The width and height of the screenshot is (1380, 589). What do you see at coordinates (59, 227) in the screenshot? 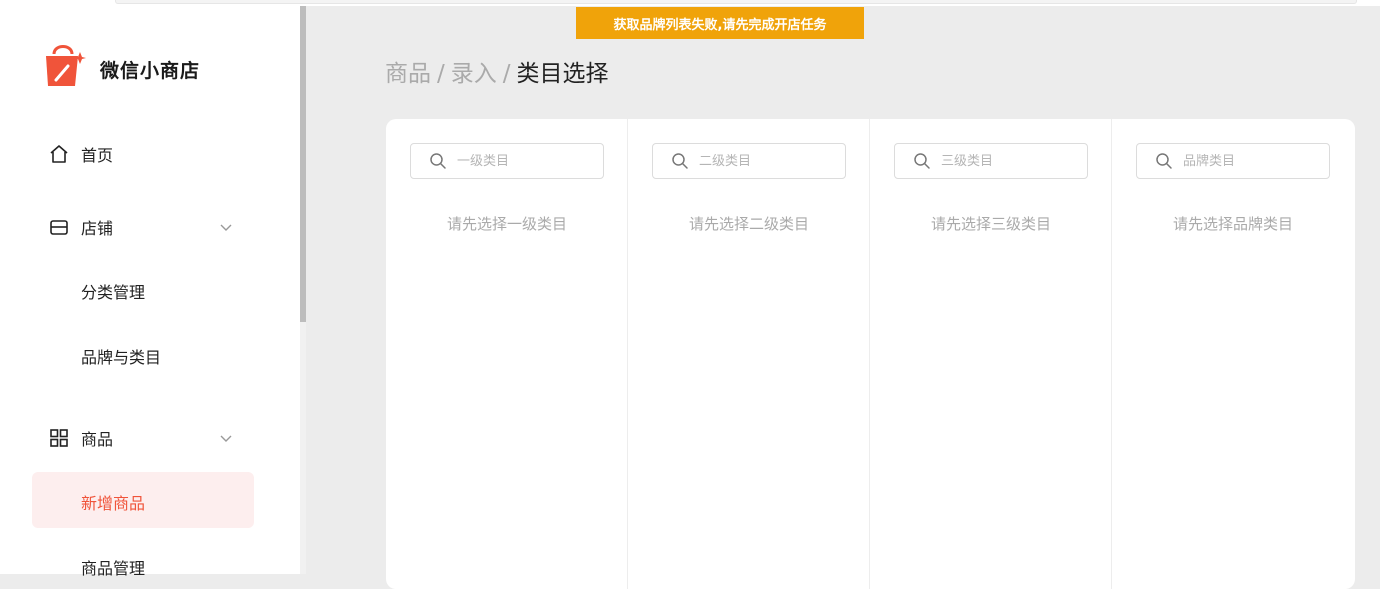
I see `store-icon` at bounding box center [59, 227].